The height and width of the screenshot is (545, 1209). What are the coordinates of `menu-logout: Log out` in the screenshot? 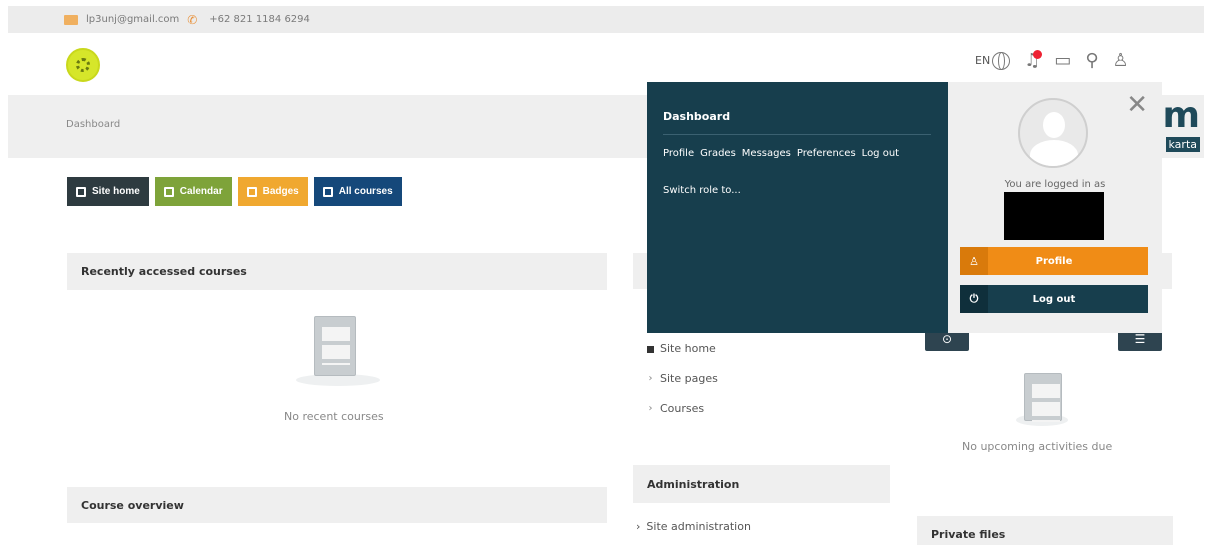 It's located at (880, 153).